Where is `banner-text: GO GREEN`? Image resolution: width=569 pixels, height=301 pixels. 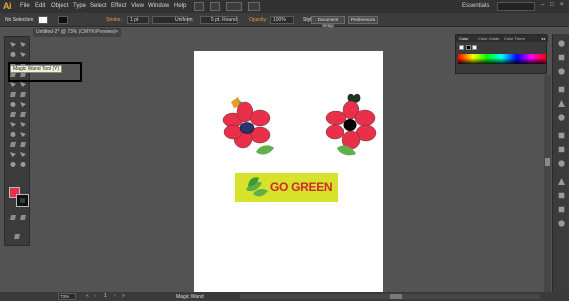
banner-text: GO GREEN is located at coordinates (301, 187).